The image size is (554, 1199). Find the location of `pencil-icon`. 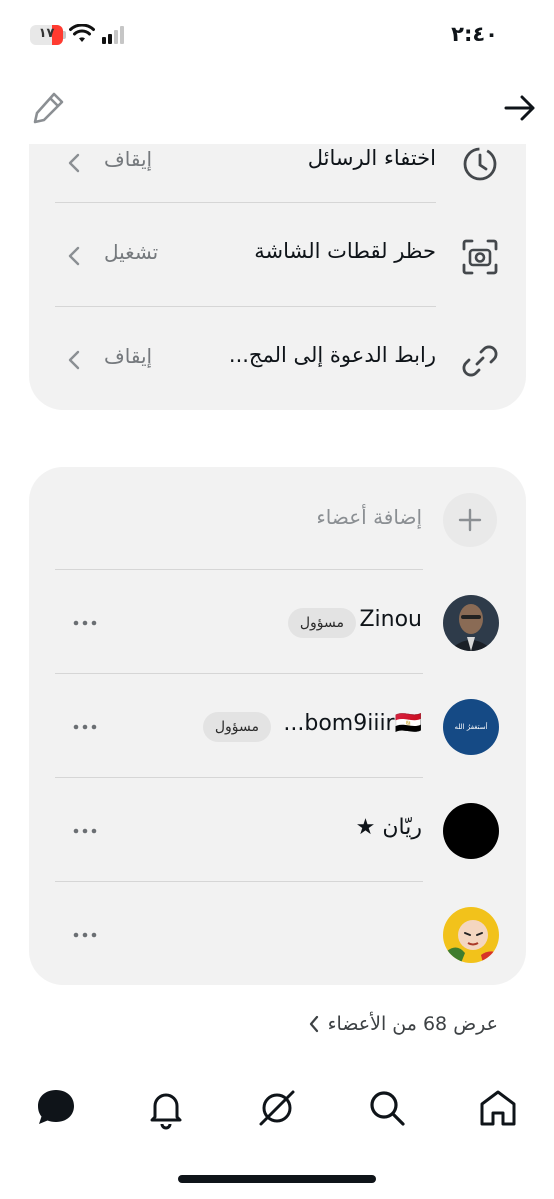

pencil-icon is located at coordinates (49, 107).